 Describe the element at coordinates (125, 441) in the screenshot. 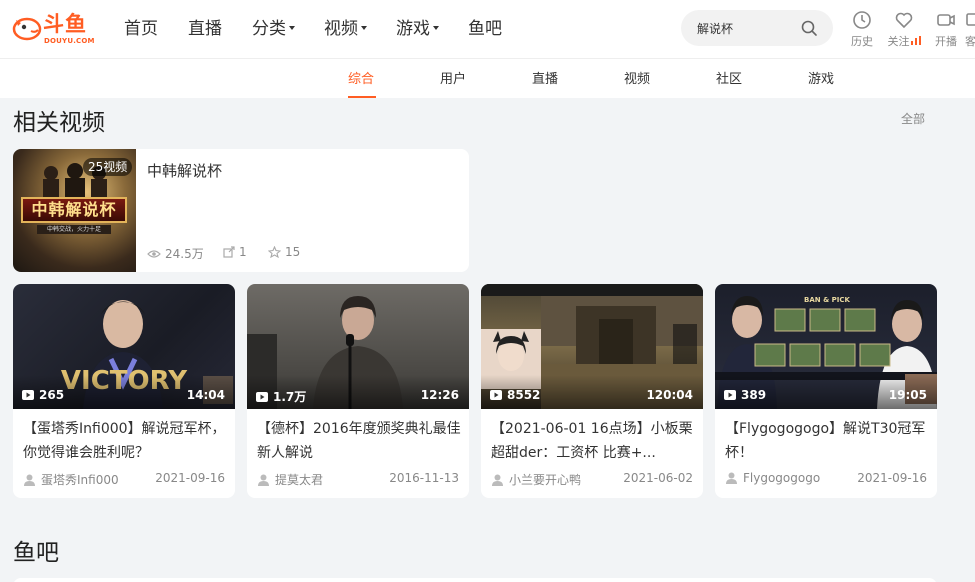

I see `video-title: 【蛋塔秀Infi000】解说冠军杯，你觉得谁会胜利呢？` at that location.